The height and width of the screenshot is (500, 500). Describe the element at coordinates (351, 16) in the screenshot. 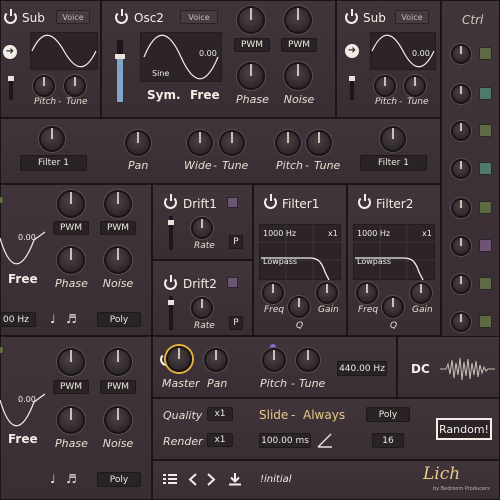

I see `sub-right-power-icon` at that location.